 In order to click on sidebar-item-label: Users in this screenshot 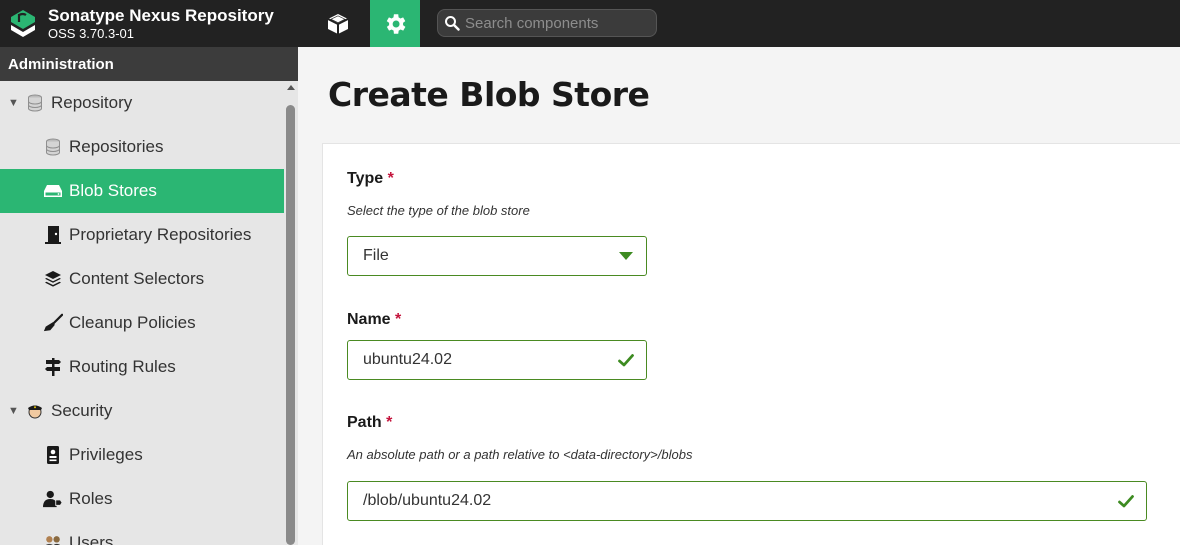, I will do `click(91, 539)`.